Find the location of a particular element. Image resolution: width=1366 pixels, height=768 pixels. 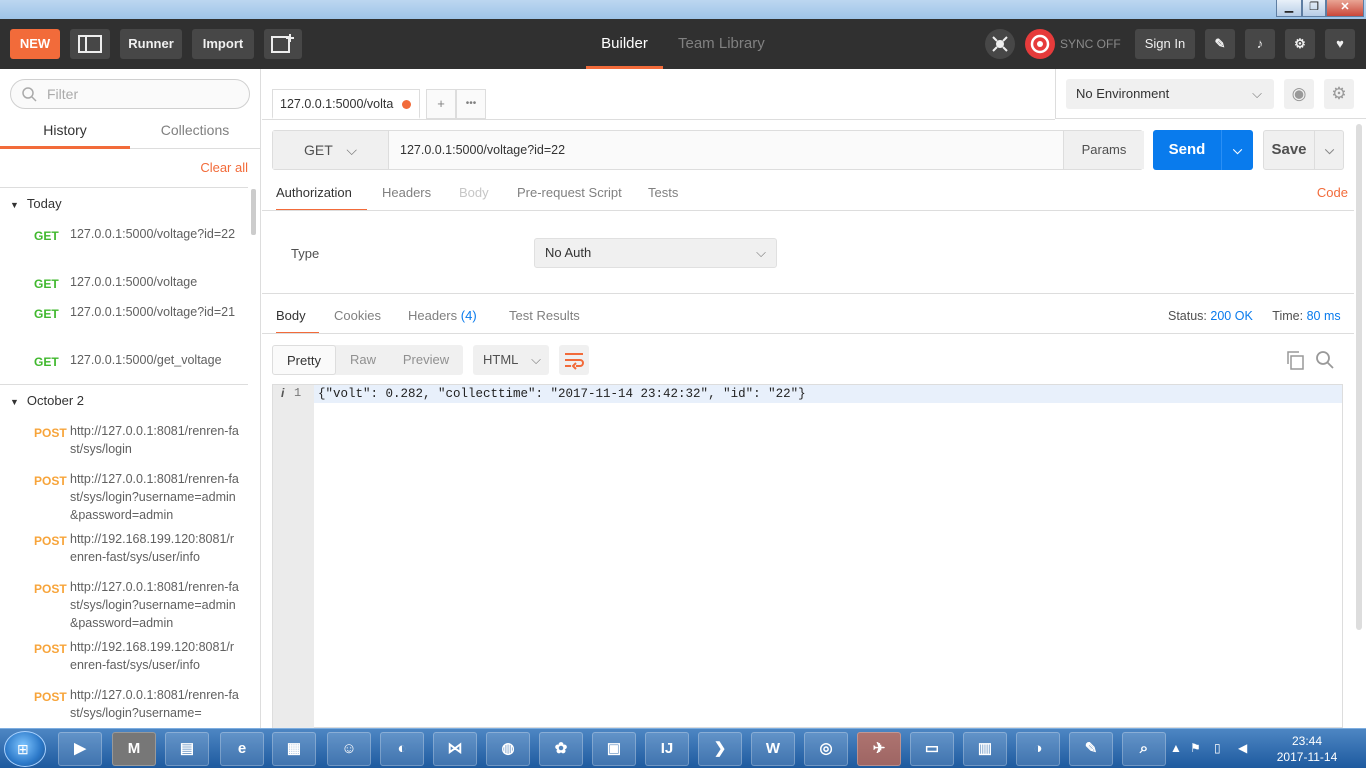

runner-button: Runner is located at coordinates (151, 44).